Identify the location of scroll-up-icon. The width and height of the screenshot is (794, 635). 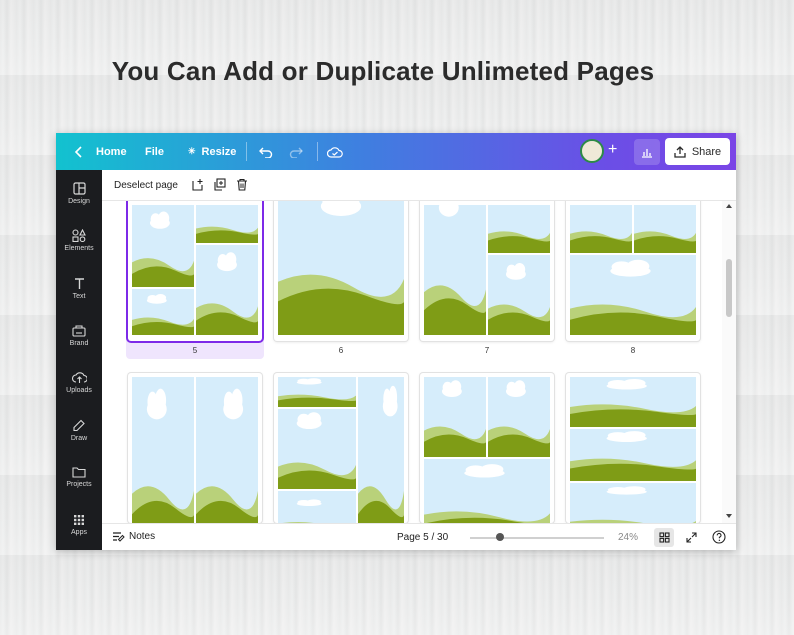
(729, 206).